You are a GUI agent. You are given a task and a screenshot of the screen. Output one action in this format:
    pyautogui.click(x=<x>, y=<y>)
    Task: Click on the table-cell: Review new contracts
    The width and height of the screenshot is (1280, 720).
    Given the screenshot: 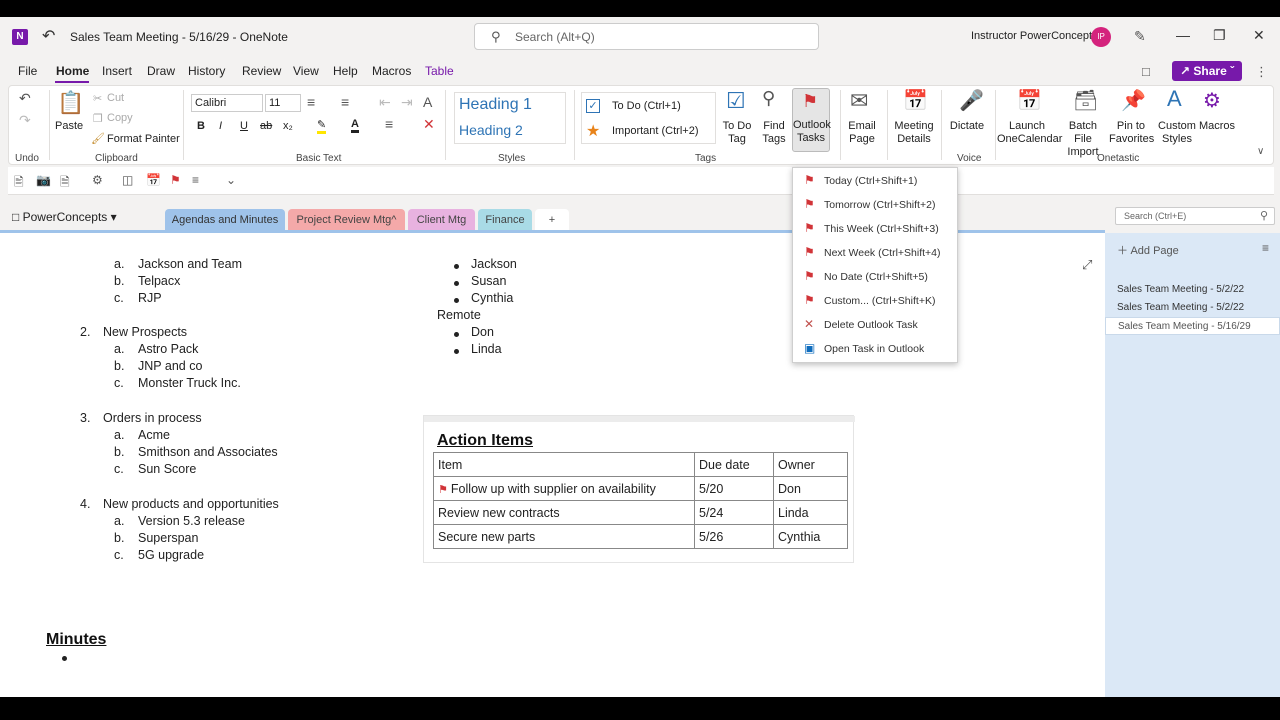 What is the action you would take?
    pyautogui.click(x=564, y=512)
    